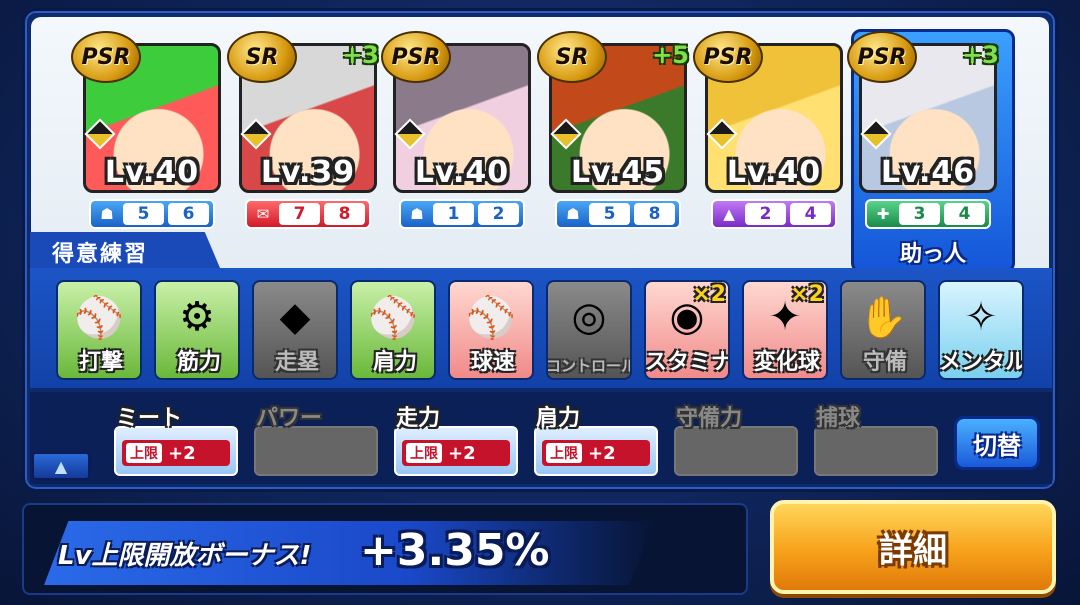 This screenshot has width=1080, height=605. I want to click on ability-limit-item: ミート 上限 +2, so click(176, 438).